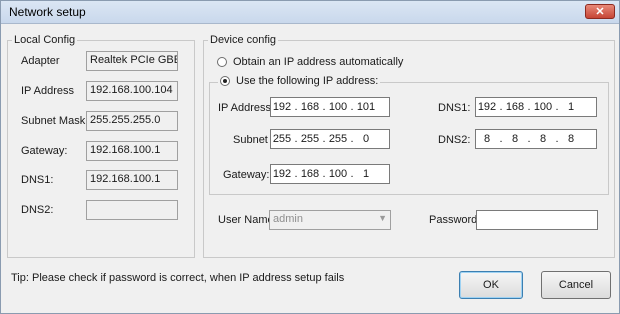  Describe the element at coordinates (132, 121) in the screenshot. I see `subnet-mask-value: 255.255.255.0` at that location.